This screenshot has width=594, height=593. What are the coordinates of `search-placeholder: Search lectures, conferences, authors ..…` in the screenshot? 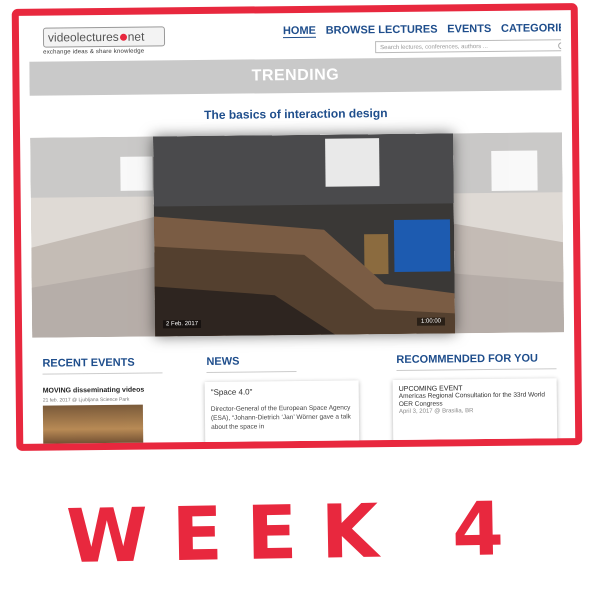 It's located at (434, 47).